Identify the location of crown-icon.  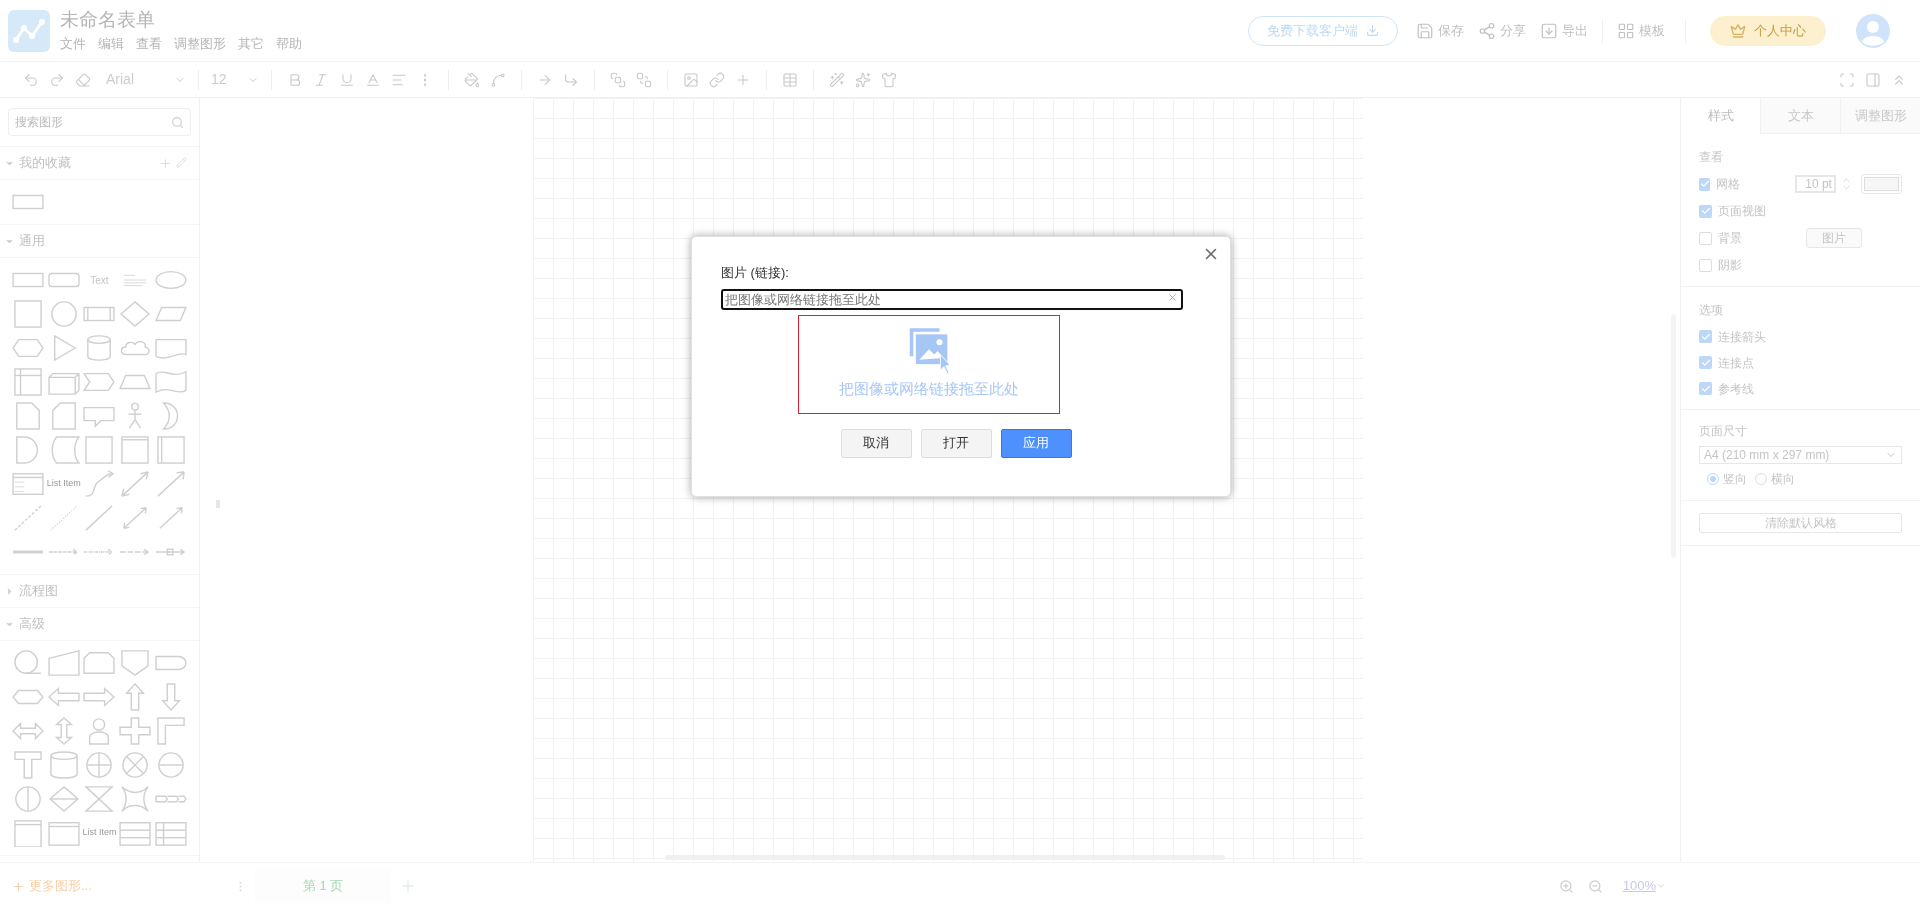
(1738, 30).